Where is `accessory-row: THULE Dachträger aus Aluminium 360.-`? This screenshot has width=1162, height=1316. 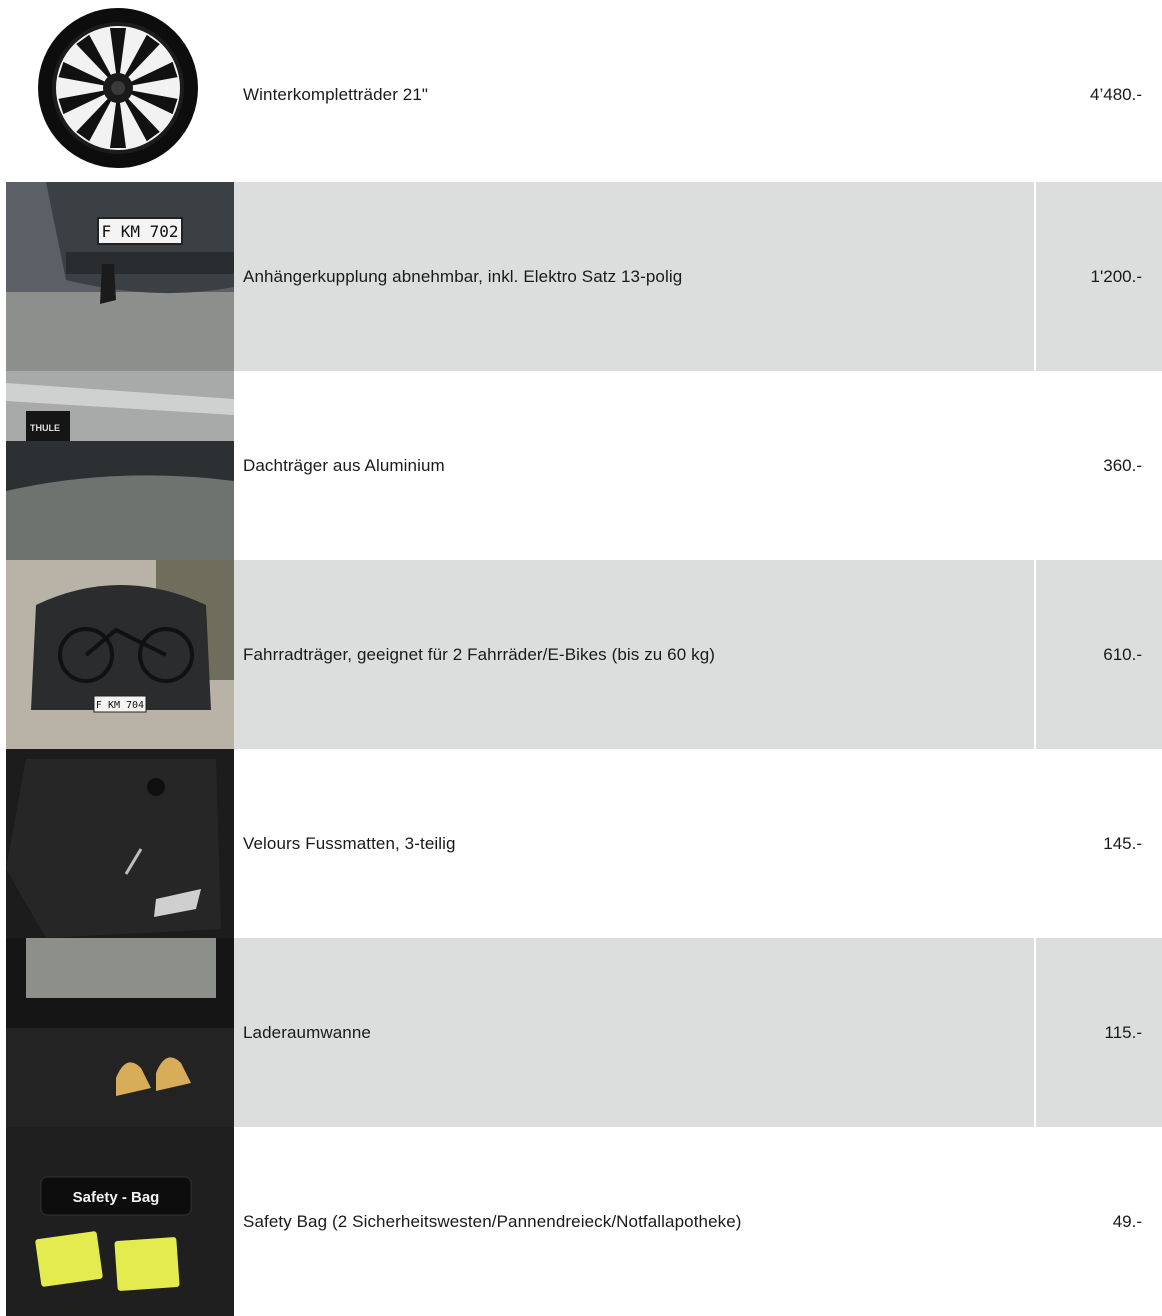 accessory-row: THULE Dachträger aus Aluminium 360.- is located at coordinates (584, 465).